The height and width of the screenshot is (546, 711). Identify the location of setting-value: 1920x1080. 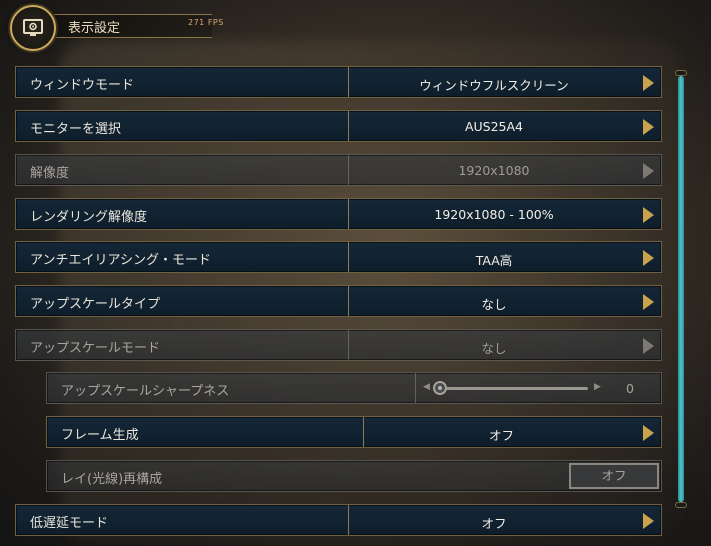
(494, 170).